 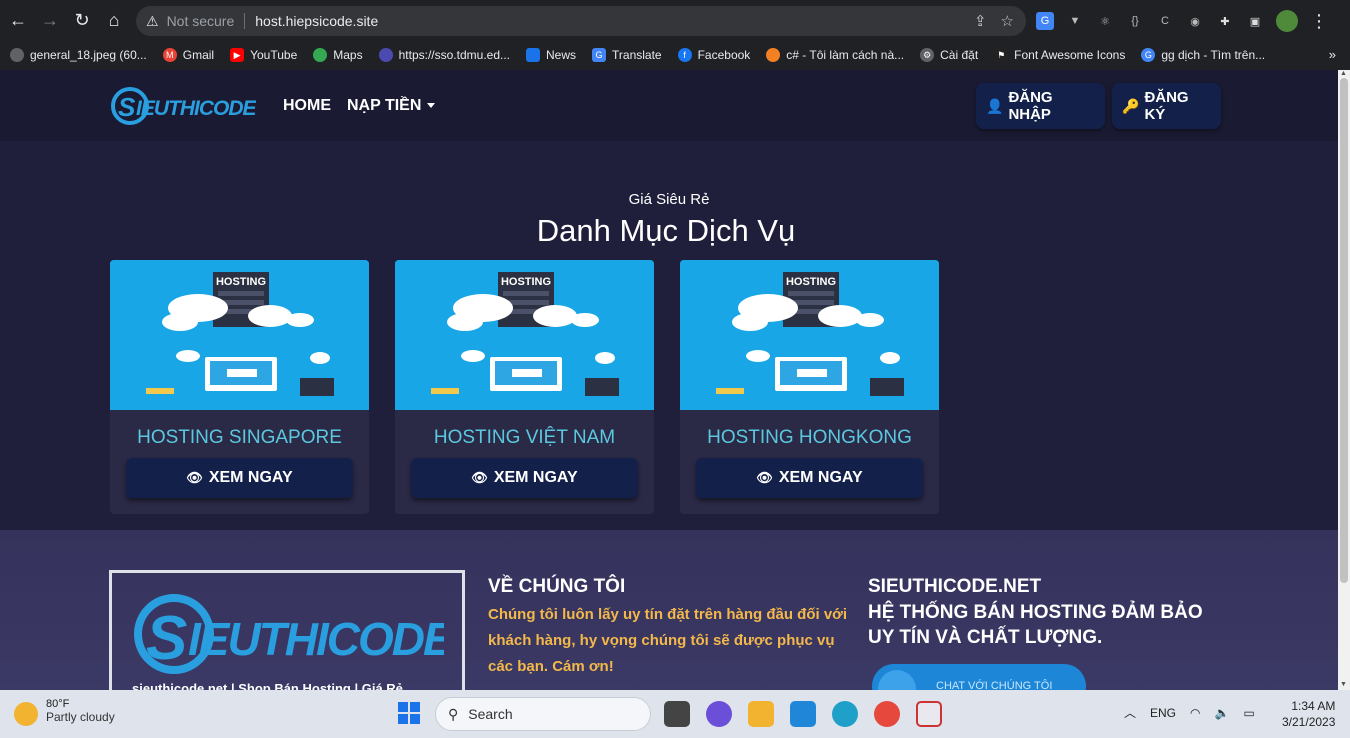 I want to click on chat-with-us-button: CHAT VỚI CHÚNG TÔI, so click(x=979, y=677).